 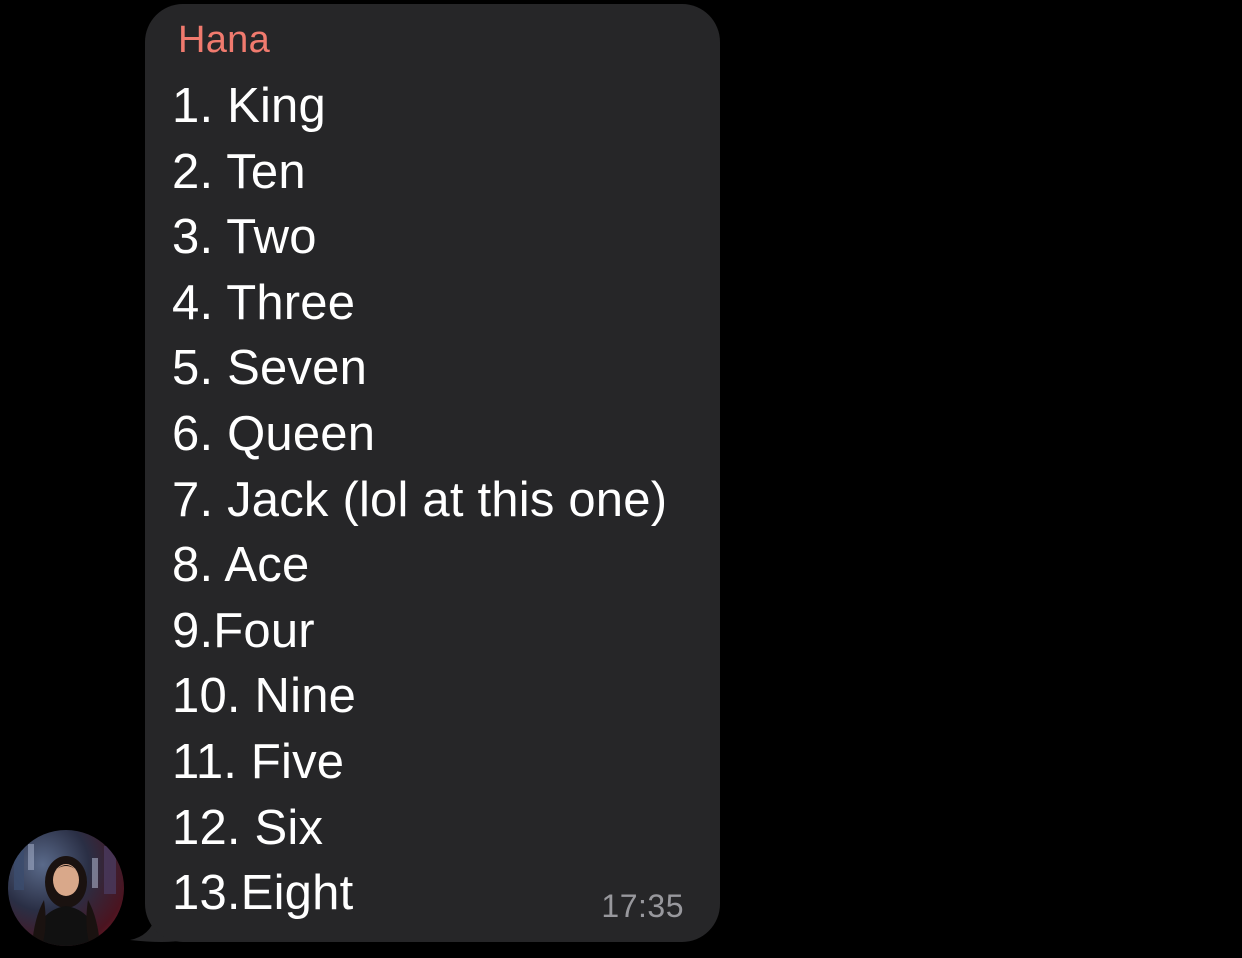 What do you see at coordinates (239, 171) in the screenshot?
I see `message-line: 2. Ten` at bounding box center [239, 171].